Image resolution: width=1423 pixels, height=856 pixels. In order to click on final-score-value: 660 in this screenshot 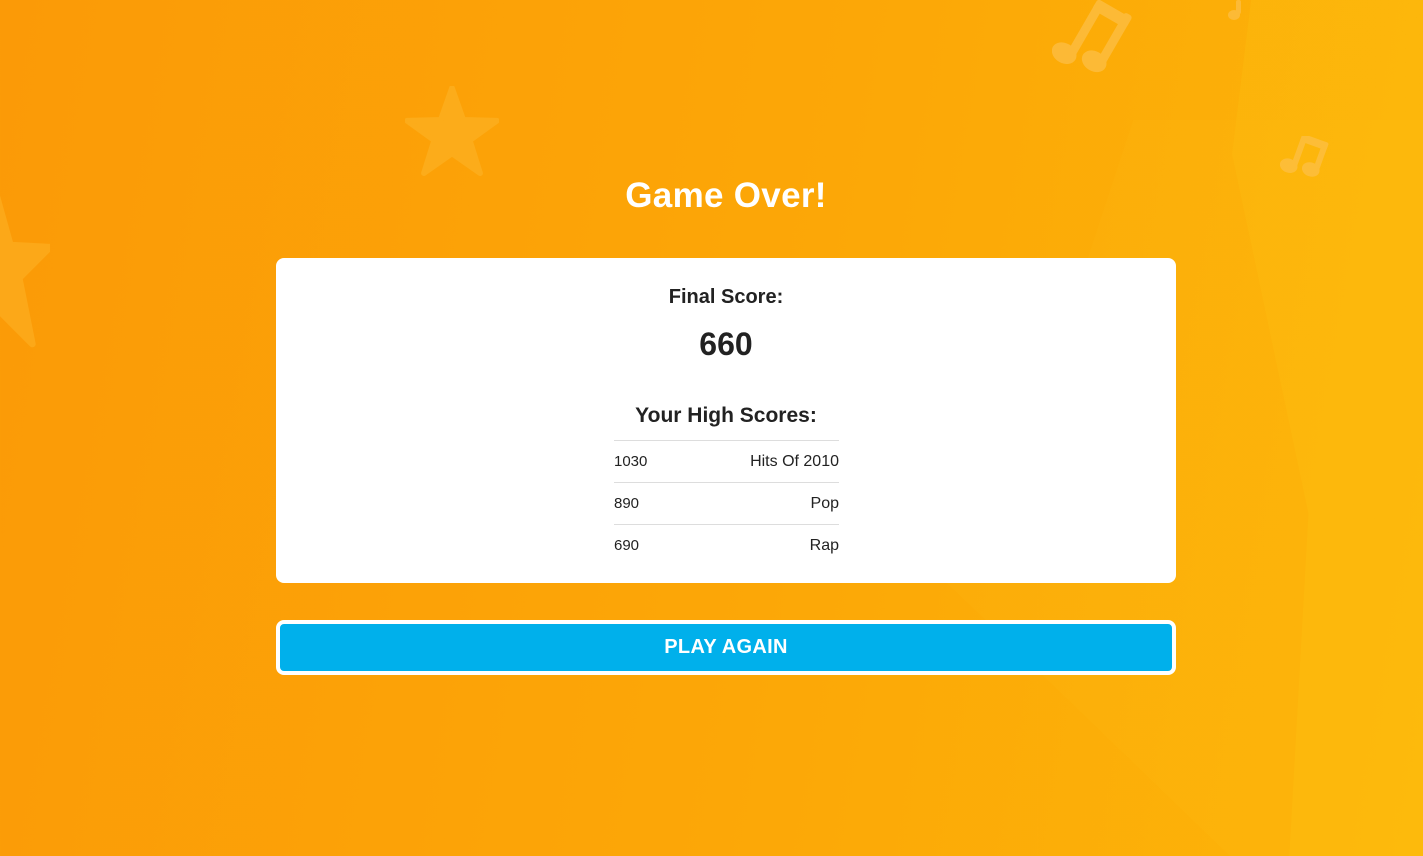, I will do `click(726, 344)`.